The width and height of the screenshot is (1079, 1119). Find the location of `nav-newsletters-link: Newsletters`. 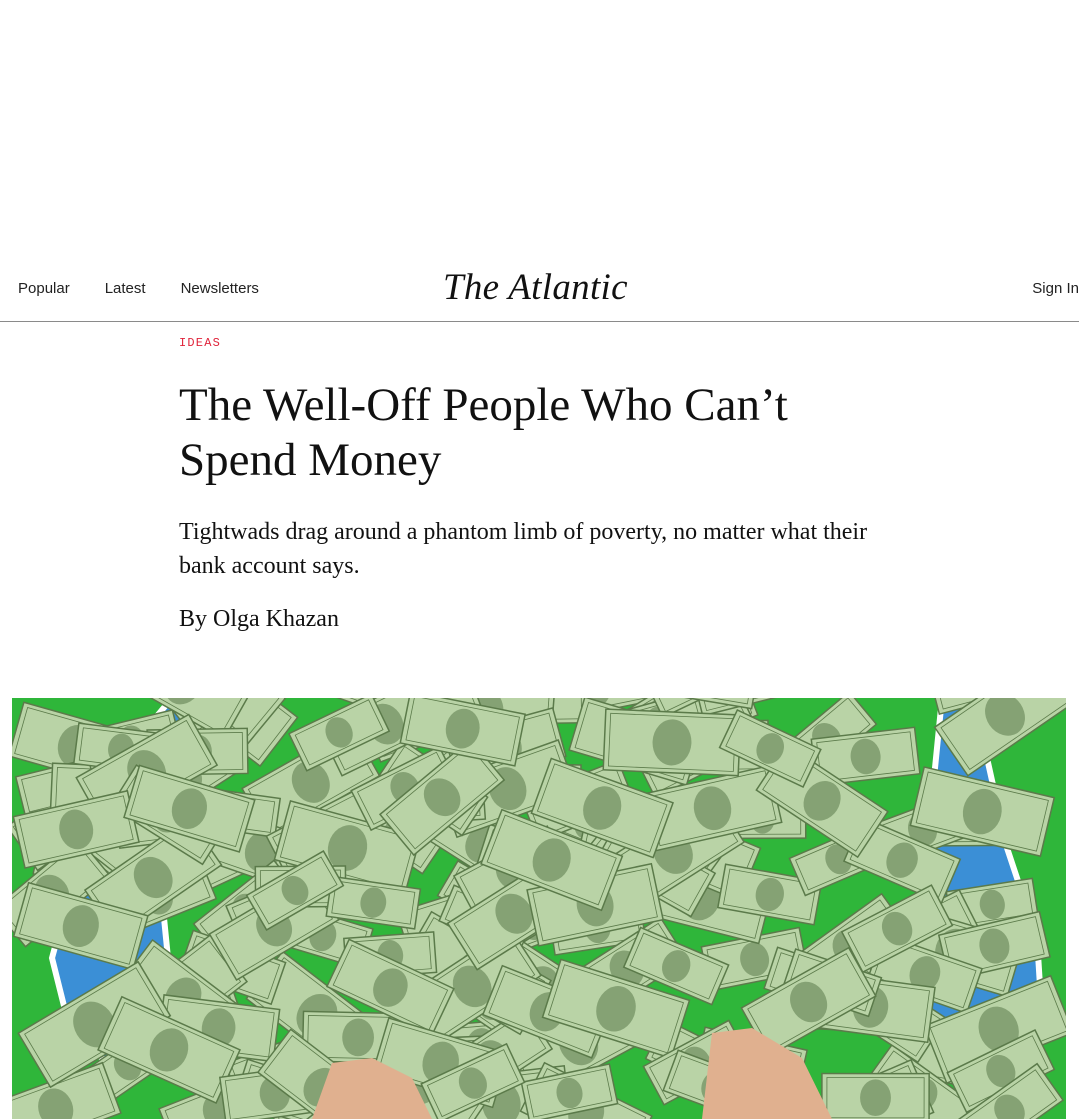

nav-newsletters-link: Newsletters is located at coordinates (220, 288).